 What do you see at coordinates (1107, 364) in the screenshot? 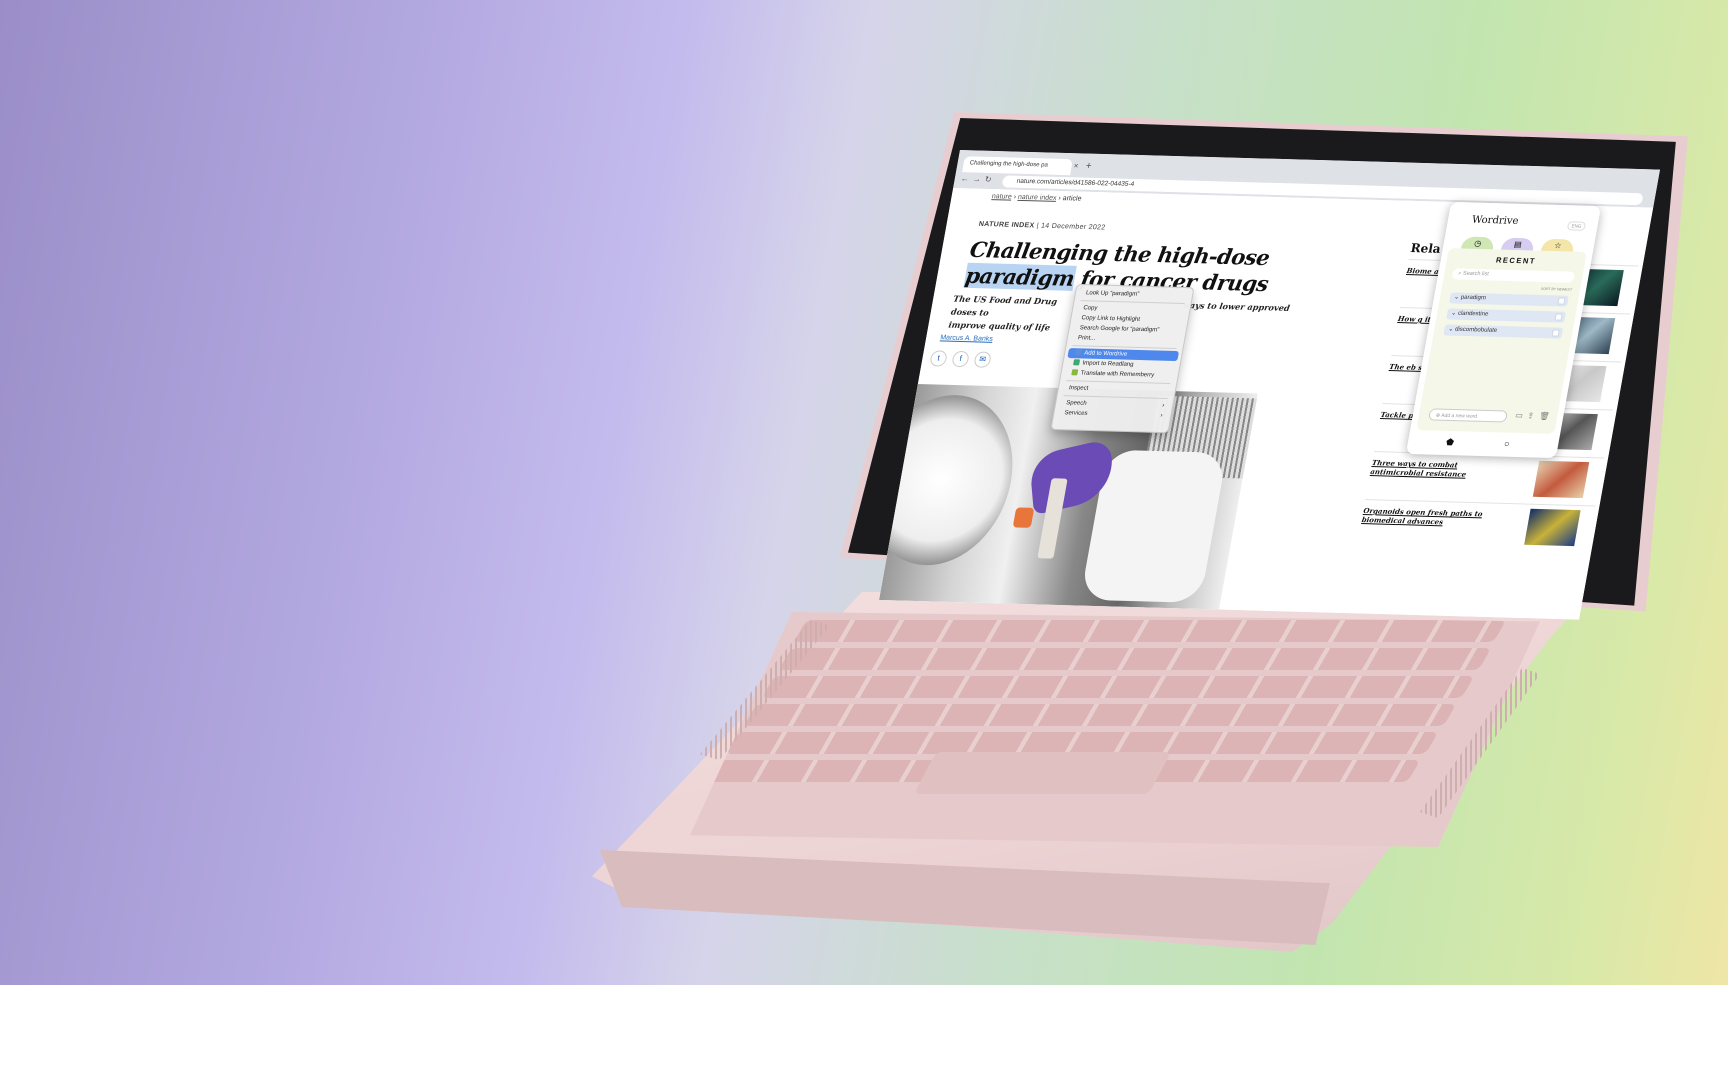
I see `menu-item-label: Import to Readlang` at bounding box center [1107, 364].